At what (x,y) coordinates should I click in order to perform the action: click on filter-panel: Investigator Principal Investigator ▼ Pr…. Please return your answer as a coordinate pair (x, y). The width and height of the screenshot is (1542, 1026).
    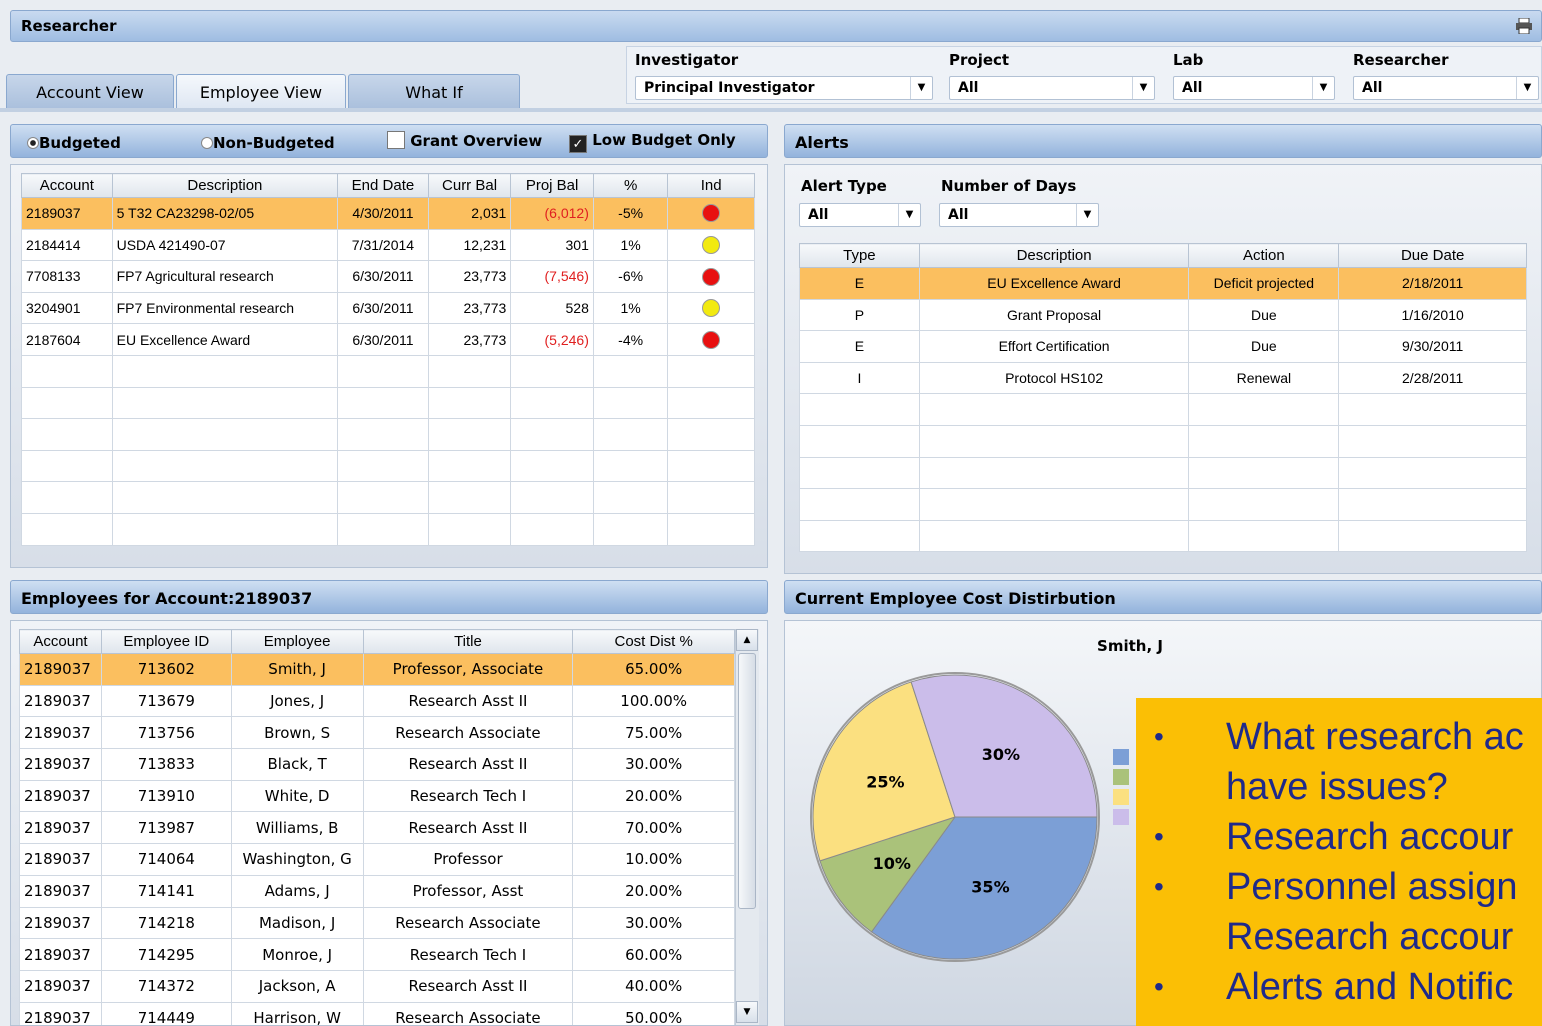
    Looking at the image, I should click on (1084, 75).